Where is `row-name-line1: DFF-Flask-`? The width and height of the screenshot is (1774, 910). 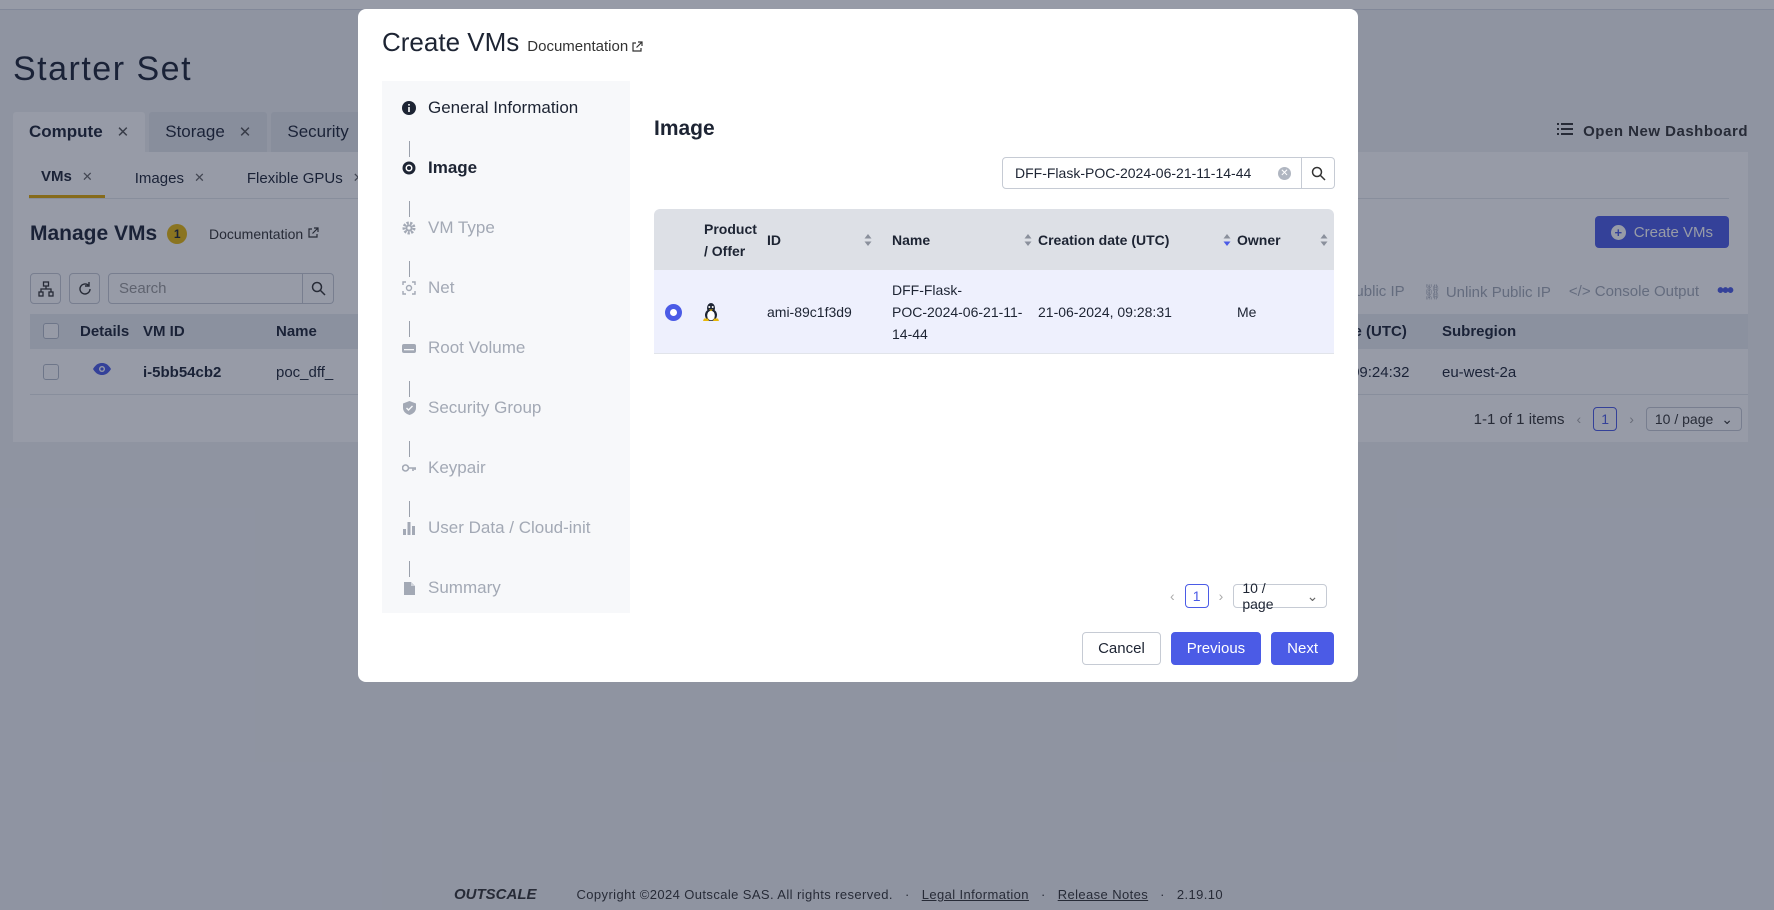
row-name-line1: DFF-Flask- is located at coordinates (927, 290).